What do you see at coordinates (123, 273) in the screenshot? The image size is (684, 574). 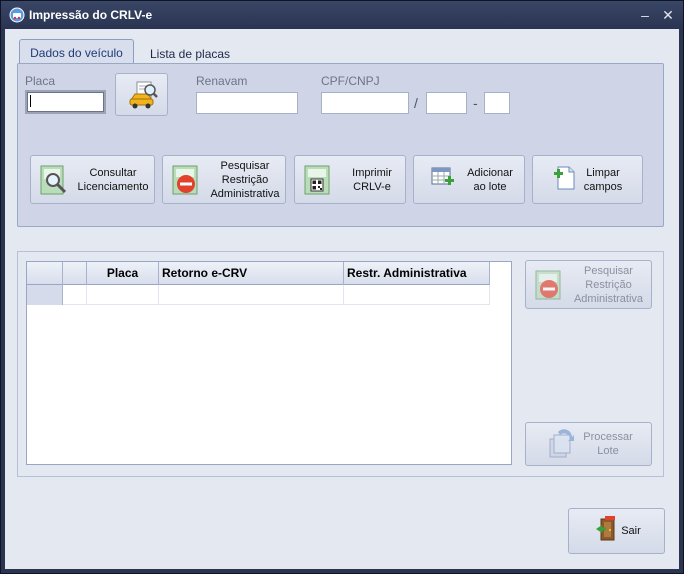 I see `grid-header-placa: Placa` at bounding box center [123, 273].